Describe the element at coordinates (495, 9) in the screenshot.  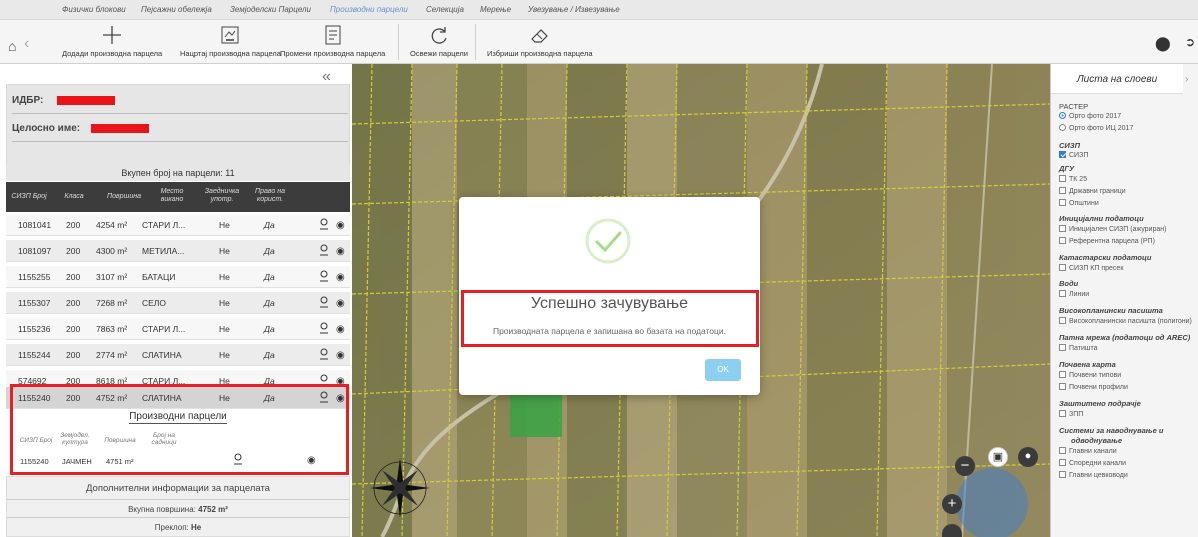
I see `tab-measure: Мерење` at that location.